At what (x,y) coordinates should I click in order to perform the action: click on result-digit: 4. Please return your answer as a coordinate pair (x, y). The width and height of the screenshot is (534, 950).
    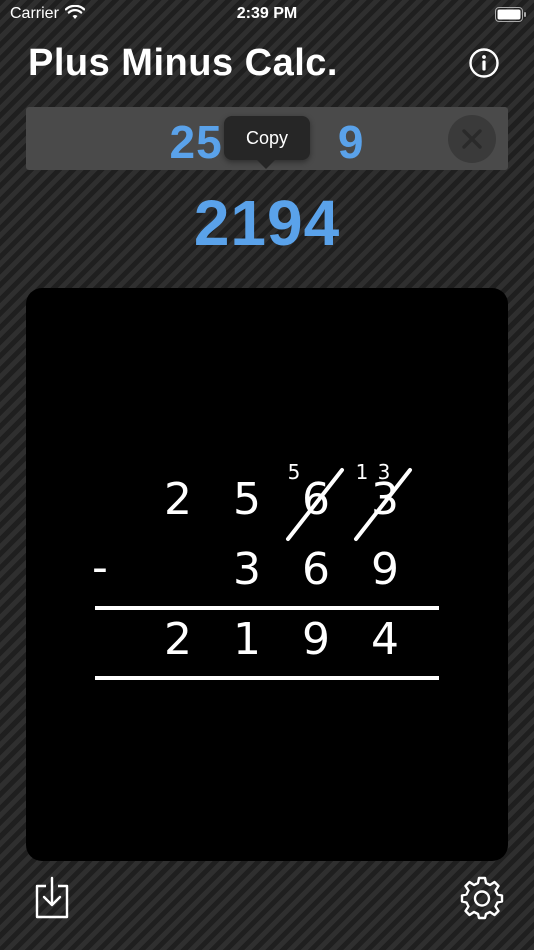
    Looking at the image, I should click on (385, 639).